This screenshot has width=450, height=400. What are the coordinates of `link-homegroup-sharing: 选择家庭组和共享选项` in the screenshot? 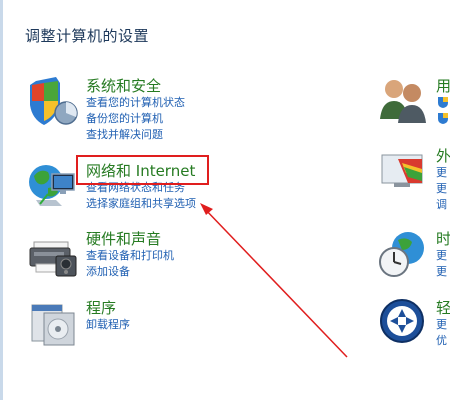 It's located at (141, 204).